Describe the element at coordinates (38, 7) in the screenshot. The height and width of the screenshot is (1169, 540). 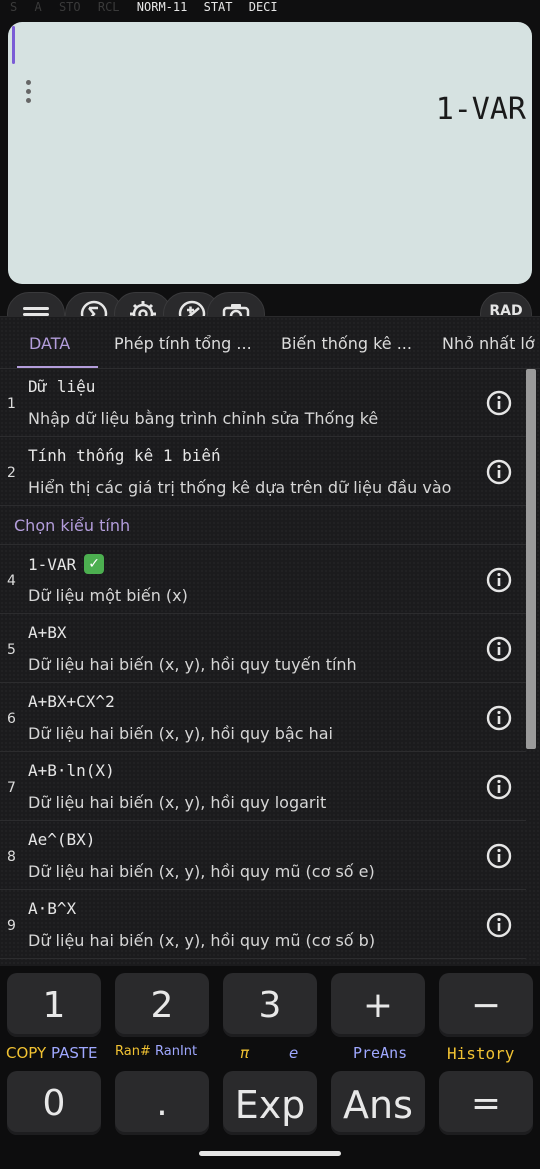
I see `status-a: A` at that location.